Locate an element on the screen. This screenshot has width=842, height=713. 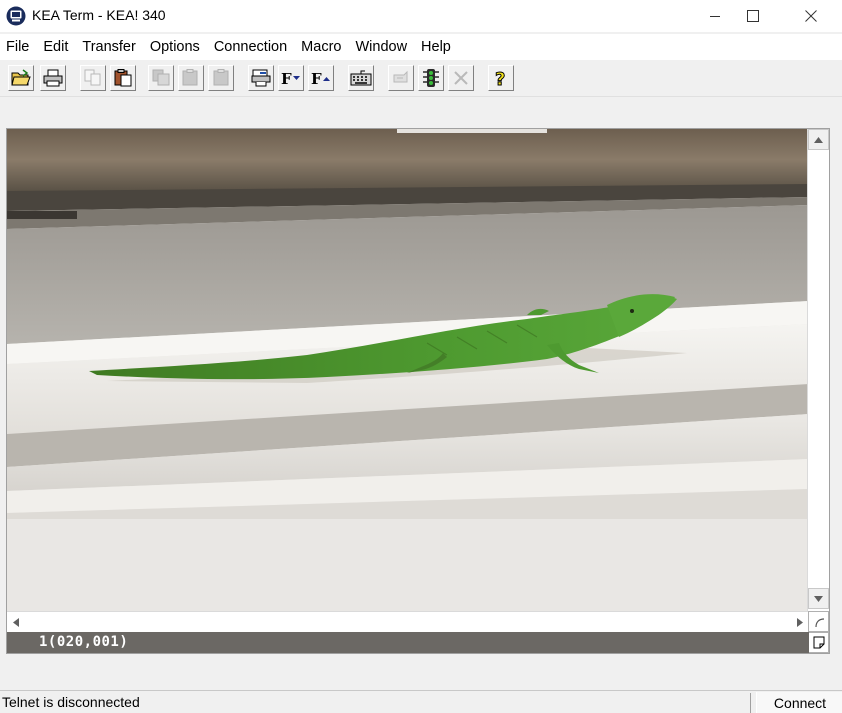
scroll-down-button is located at coordinates (818, 598).